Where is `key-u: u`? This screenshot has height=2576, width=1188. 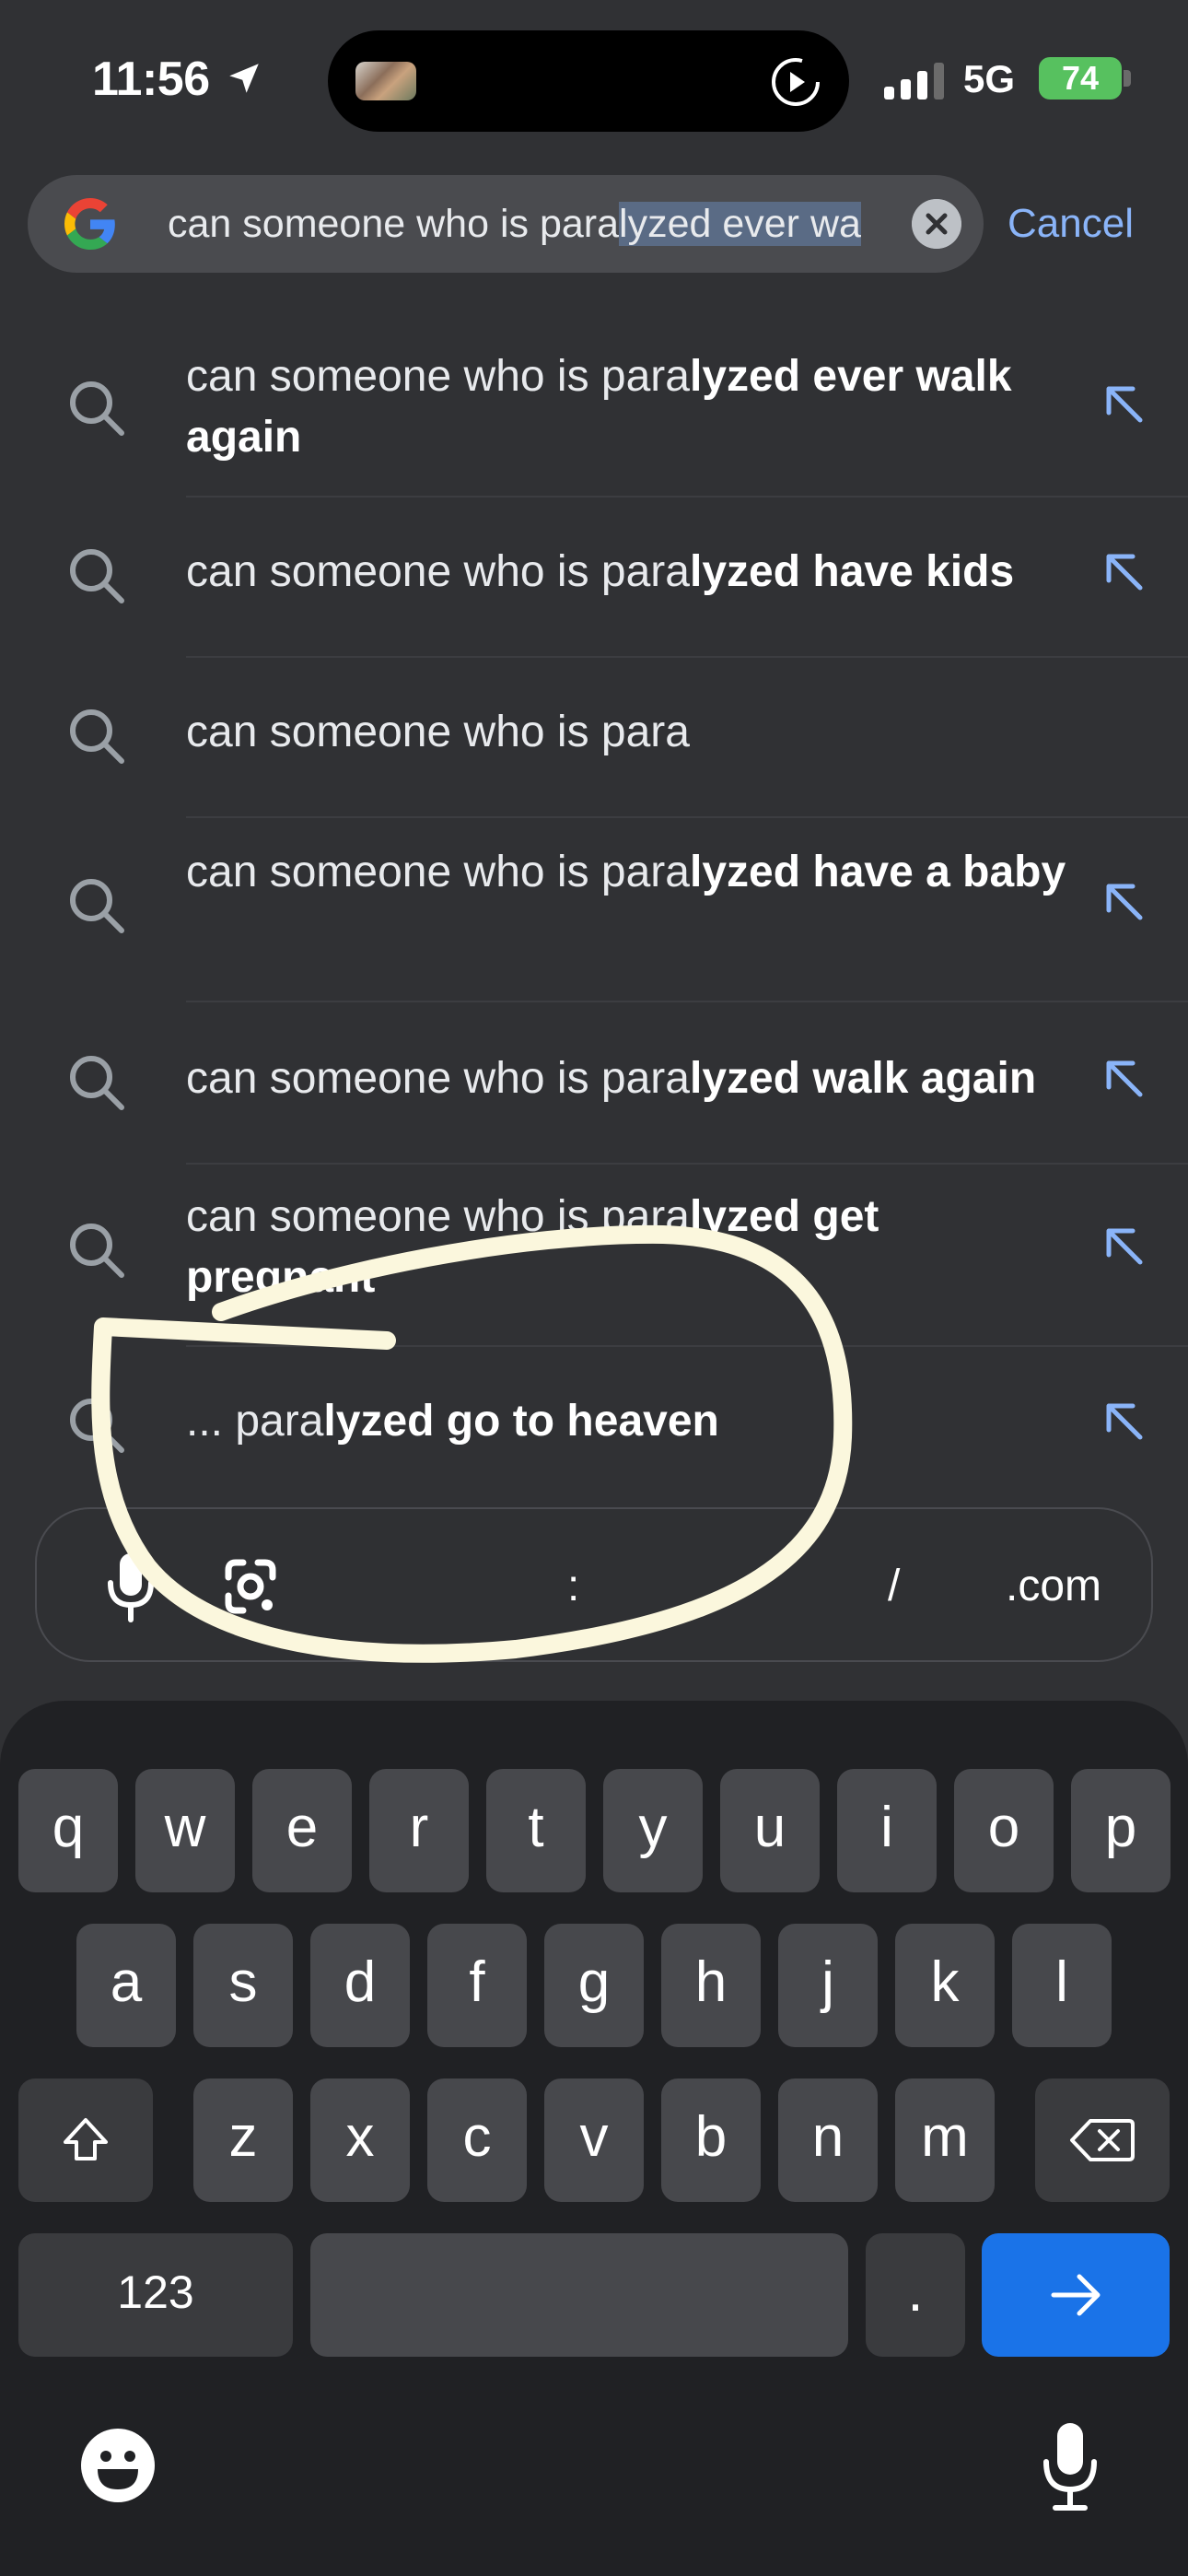
key-u: u is located at coordinates (770, 1830).